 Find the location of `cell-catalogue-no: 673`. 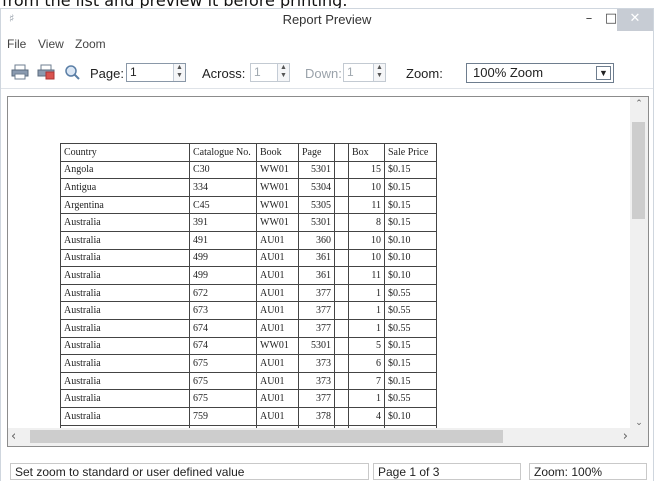

cell-catalogue-no: 673 is located at coordinates (223, 310).